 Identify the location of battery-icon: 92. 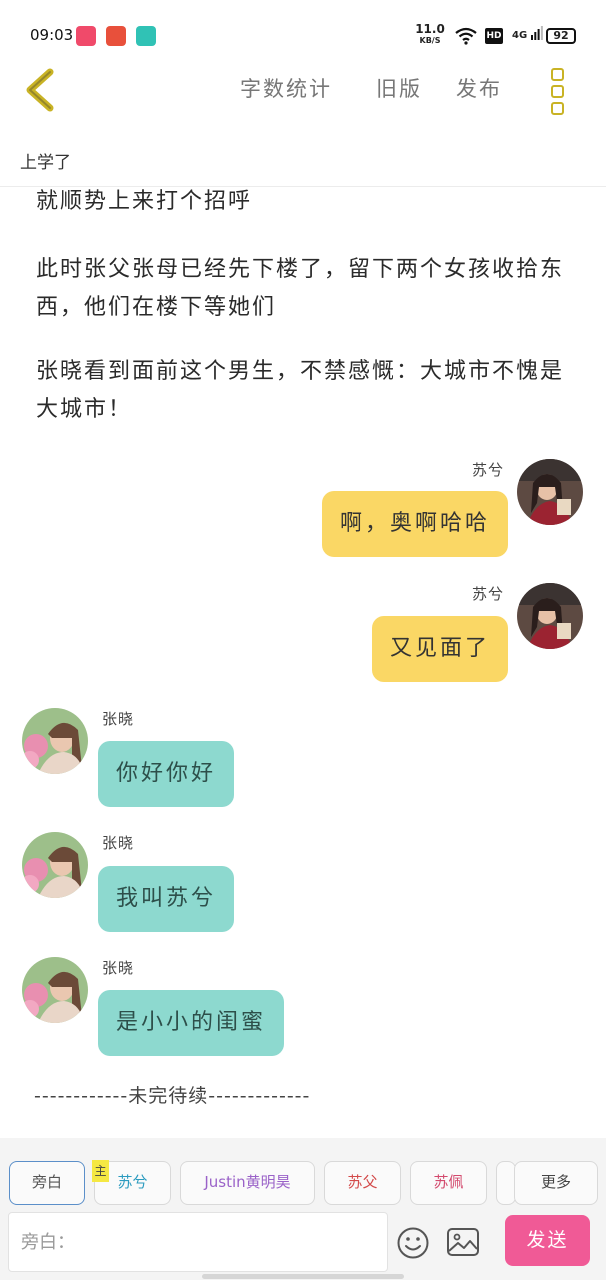
(561, 36).